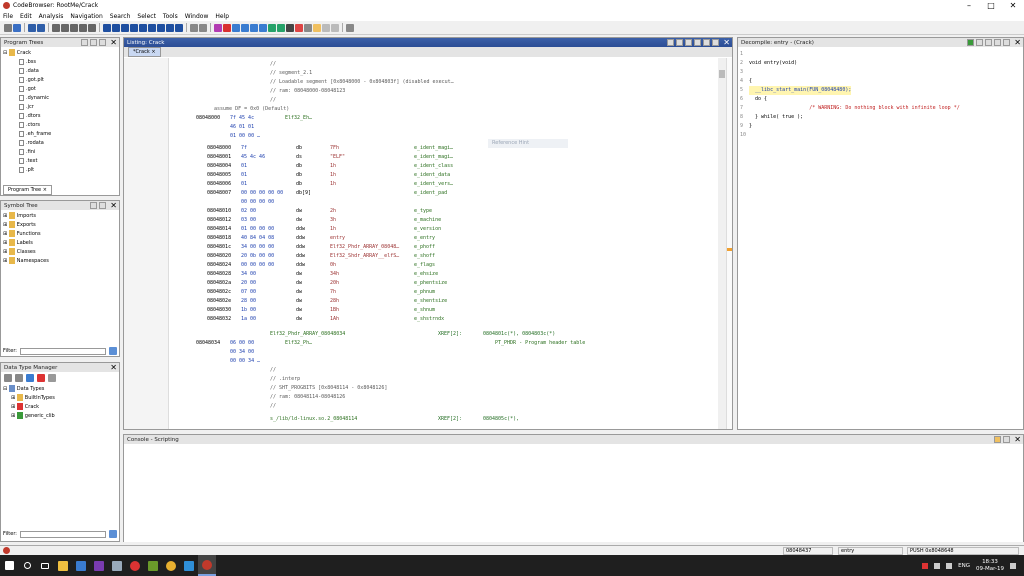 The image size is (1024, 576). Describe the element at coordinates (197, 16) in the screenshot. I see `menu-window: Window` at that location.